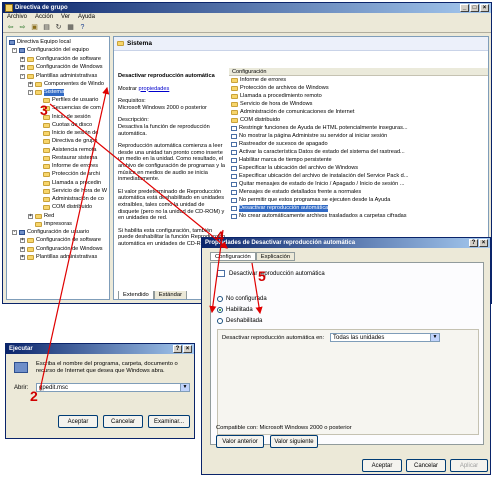 The image size is (500, 480). What do you see at coordinates (44, 110) in the screenshot?
I see `step-number-3: 3` at bounding box center [44, 110].